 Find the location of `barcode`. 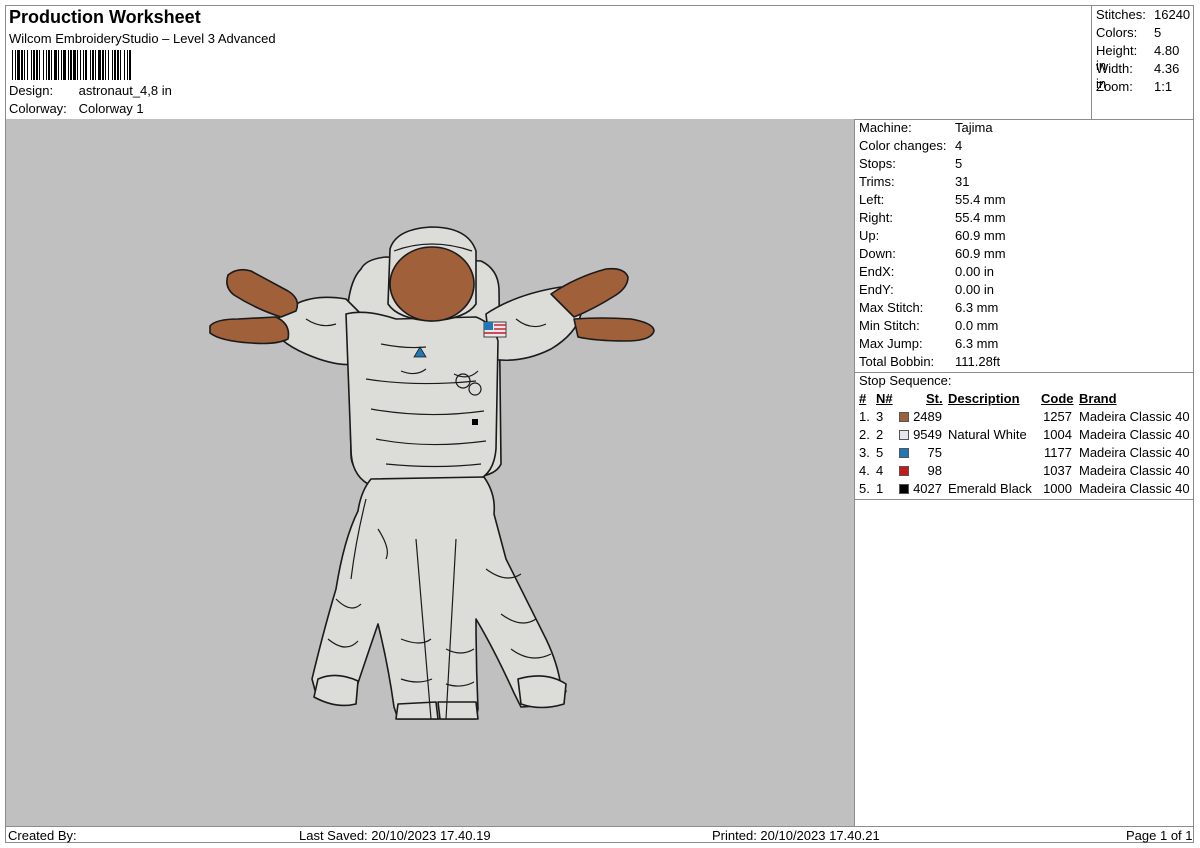

barcode is located at coordinates (71, 65).